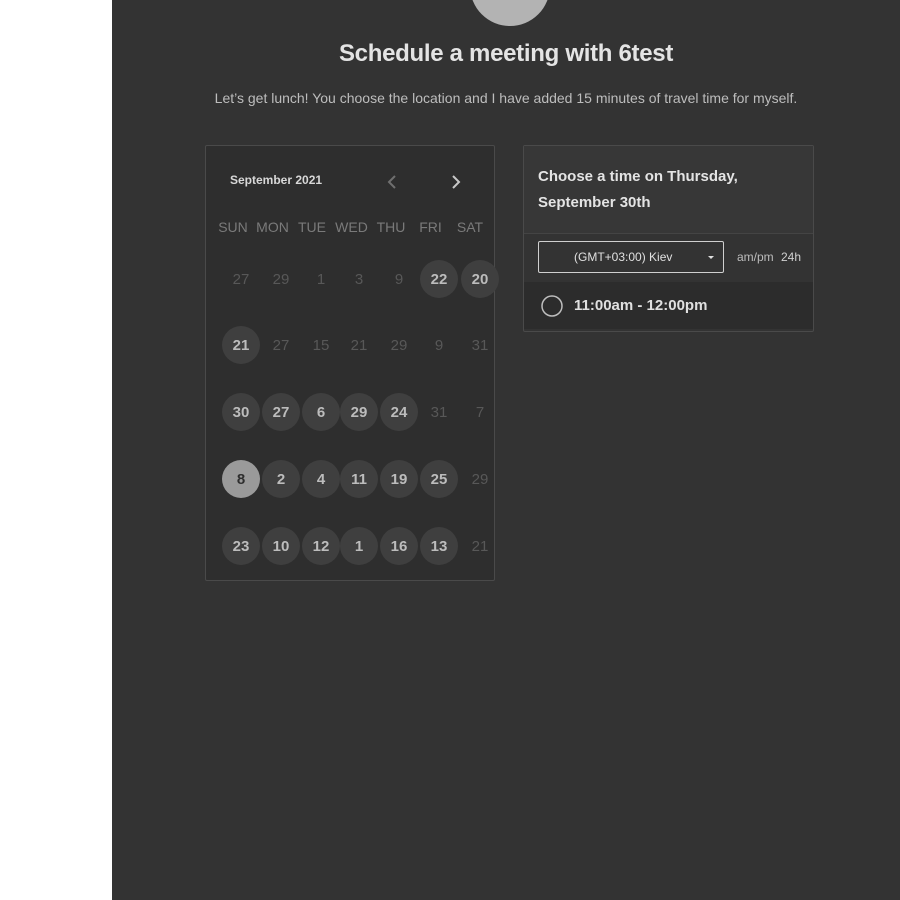  I want to click on calendar-day: 4, so click(321, 479).